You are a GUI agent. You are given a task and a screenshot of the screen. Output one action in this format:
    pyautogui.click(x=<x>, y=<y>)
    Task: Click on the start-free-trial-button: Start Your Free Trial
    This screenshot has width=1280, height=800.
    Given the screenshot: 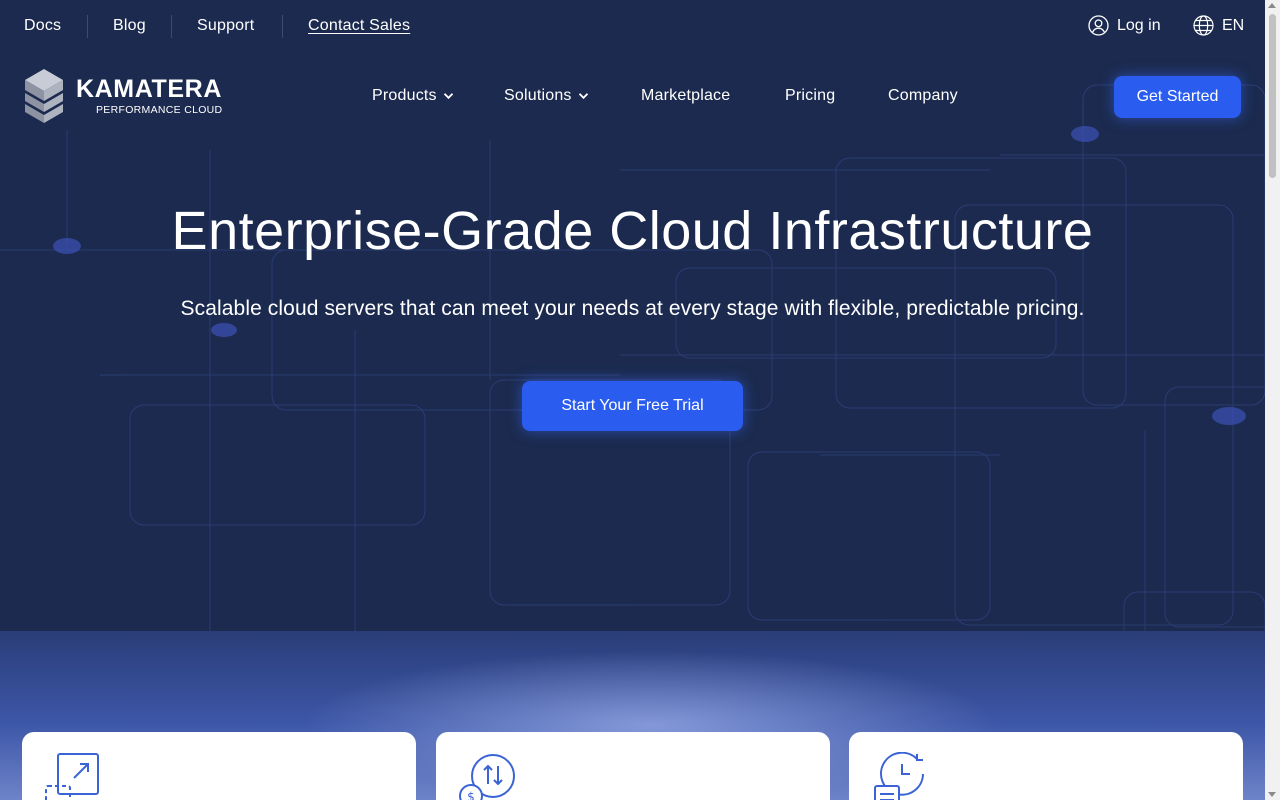 What is the action you would take?
    pyautogui.click(x=632, y=406)
    